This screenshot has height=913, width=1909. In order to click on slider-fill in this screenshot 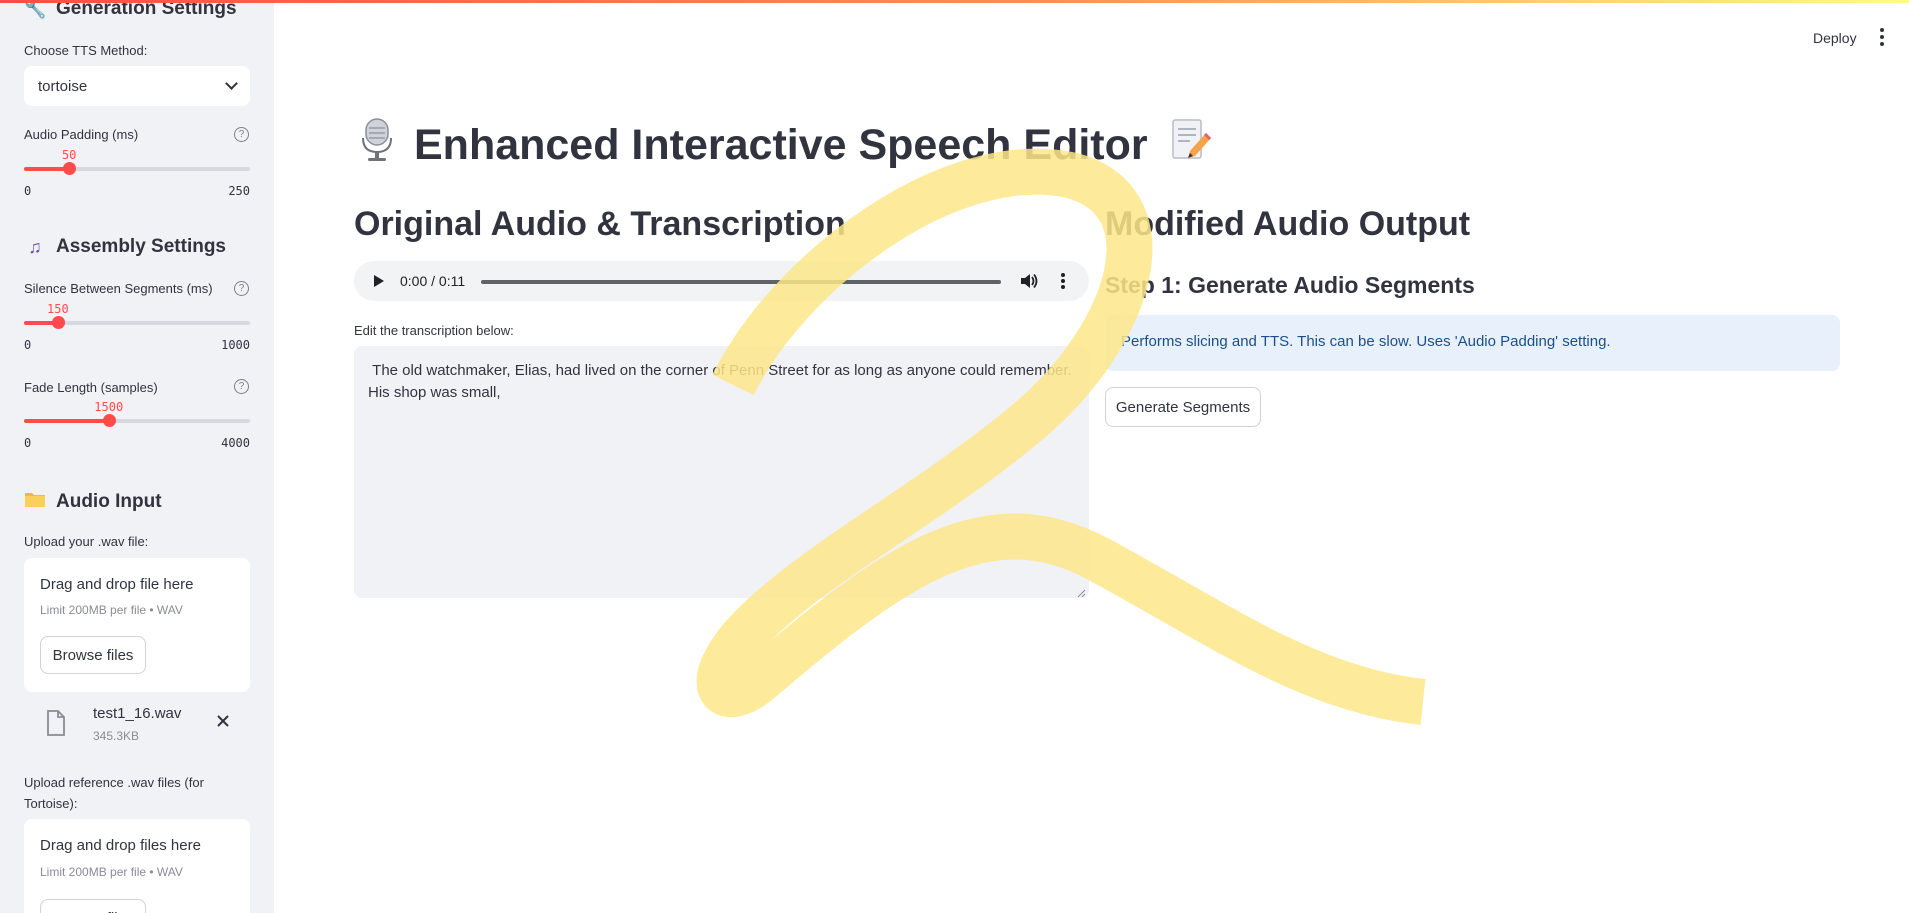, I will do `click(66, 421)`.